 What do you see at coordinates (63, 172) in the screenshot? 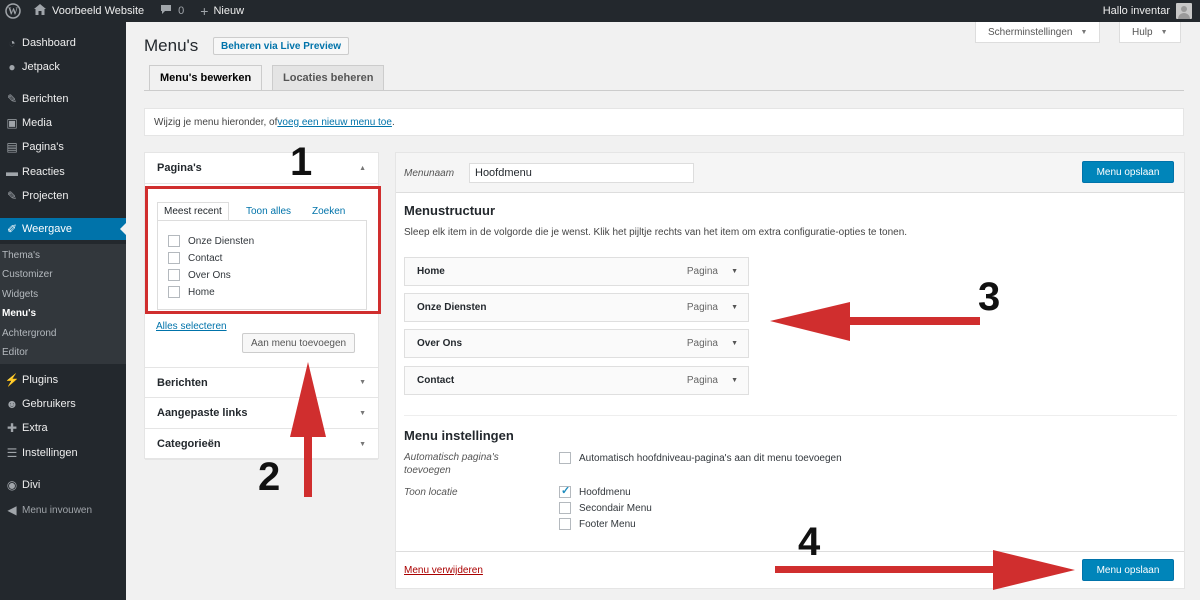
I see `sidebar-item-reacties: ▬ Reacties` at bounding box center [63, 172].